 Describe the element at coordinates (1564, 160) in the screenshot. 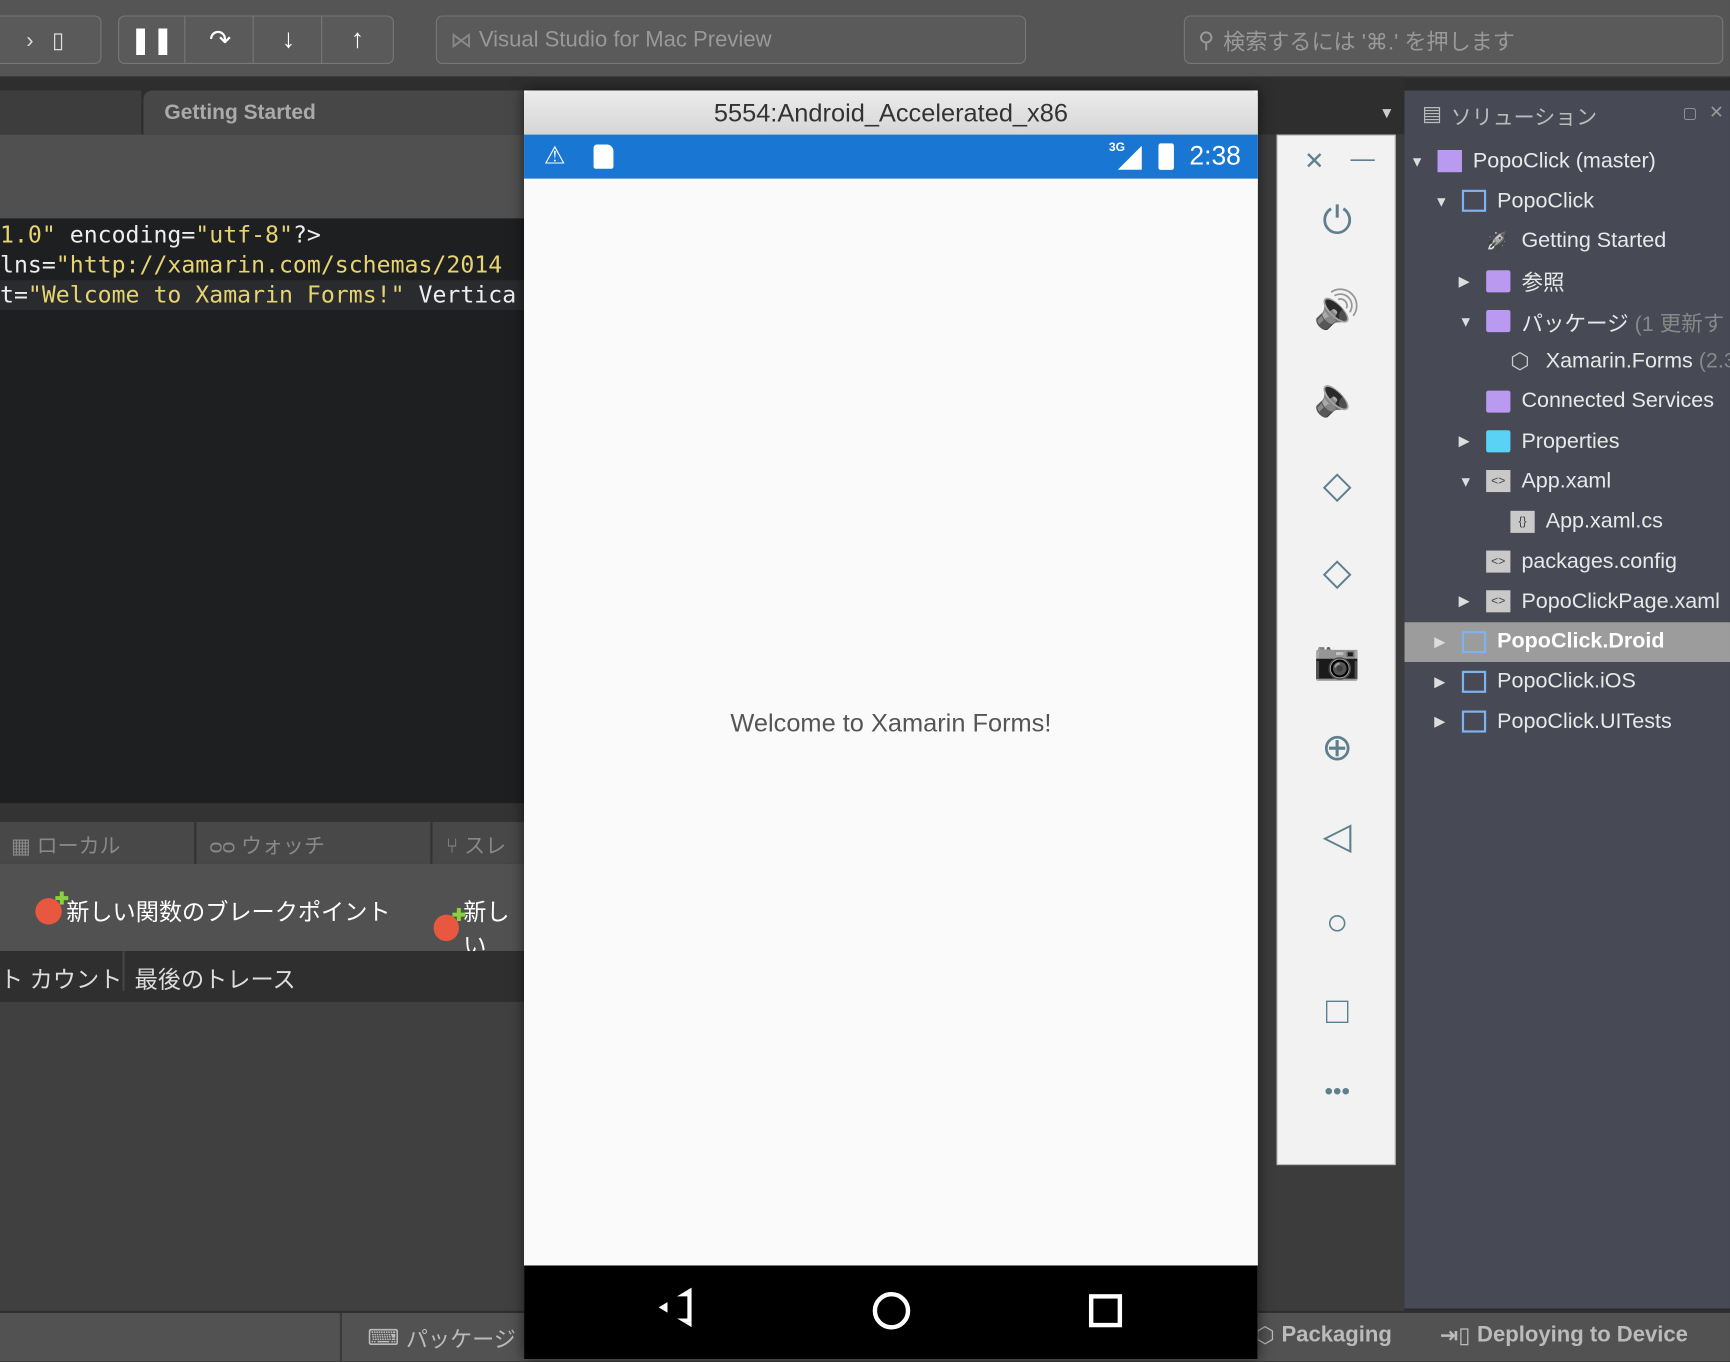

I see `tree-item-label: PopoClick (master)` at that location.